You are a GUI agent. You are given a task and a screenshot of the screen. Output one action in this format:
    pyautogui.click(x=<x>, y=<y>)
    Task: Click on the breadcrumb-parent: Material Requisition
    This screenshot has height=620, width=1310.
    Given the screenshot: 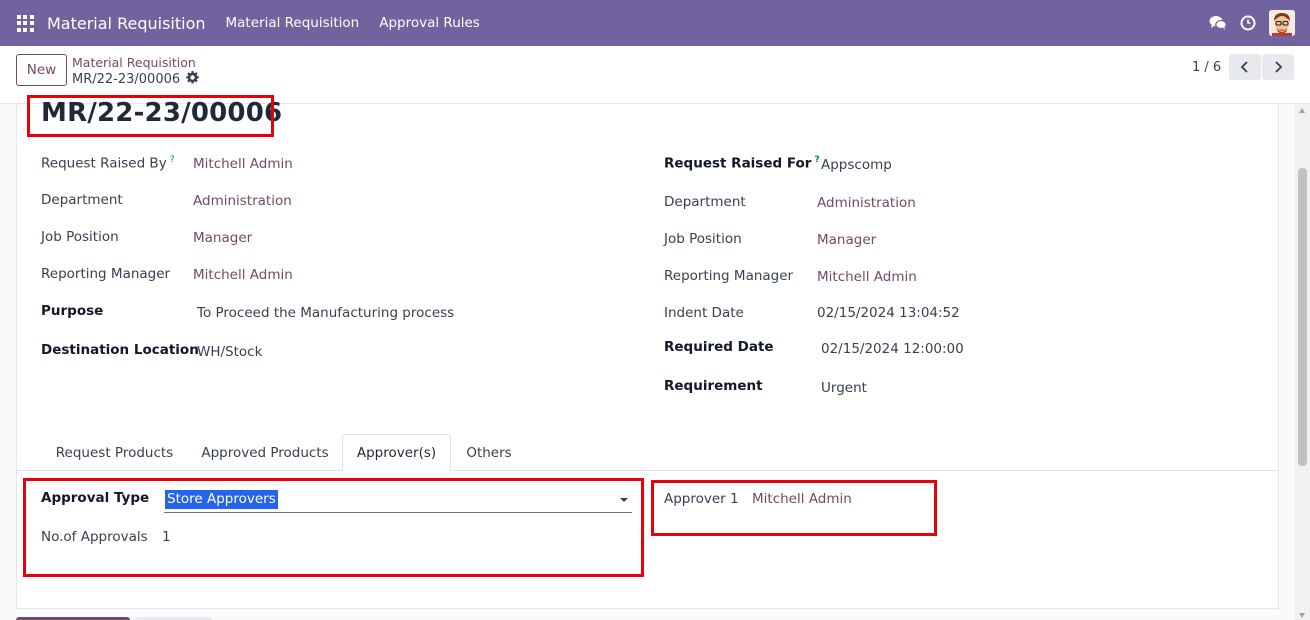 What is the action you would take?
    pyautogui.click(x=134, y=62)
    